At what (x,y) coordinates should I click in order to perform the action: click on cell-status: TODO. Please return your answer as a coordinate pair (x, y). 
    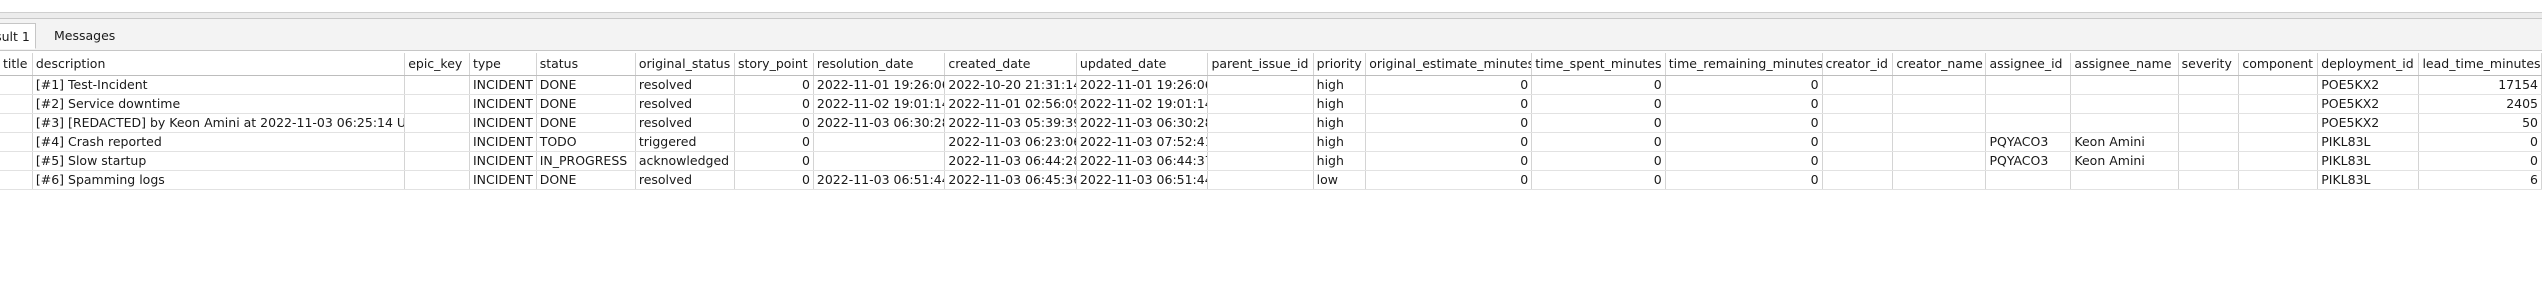
    Looking at the image, I should click on (586, 142).